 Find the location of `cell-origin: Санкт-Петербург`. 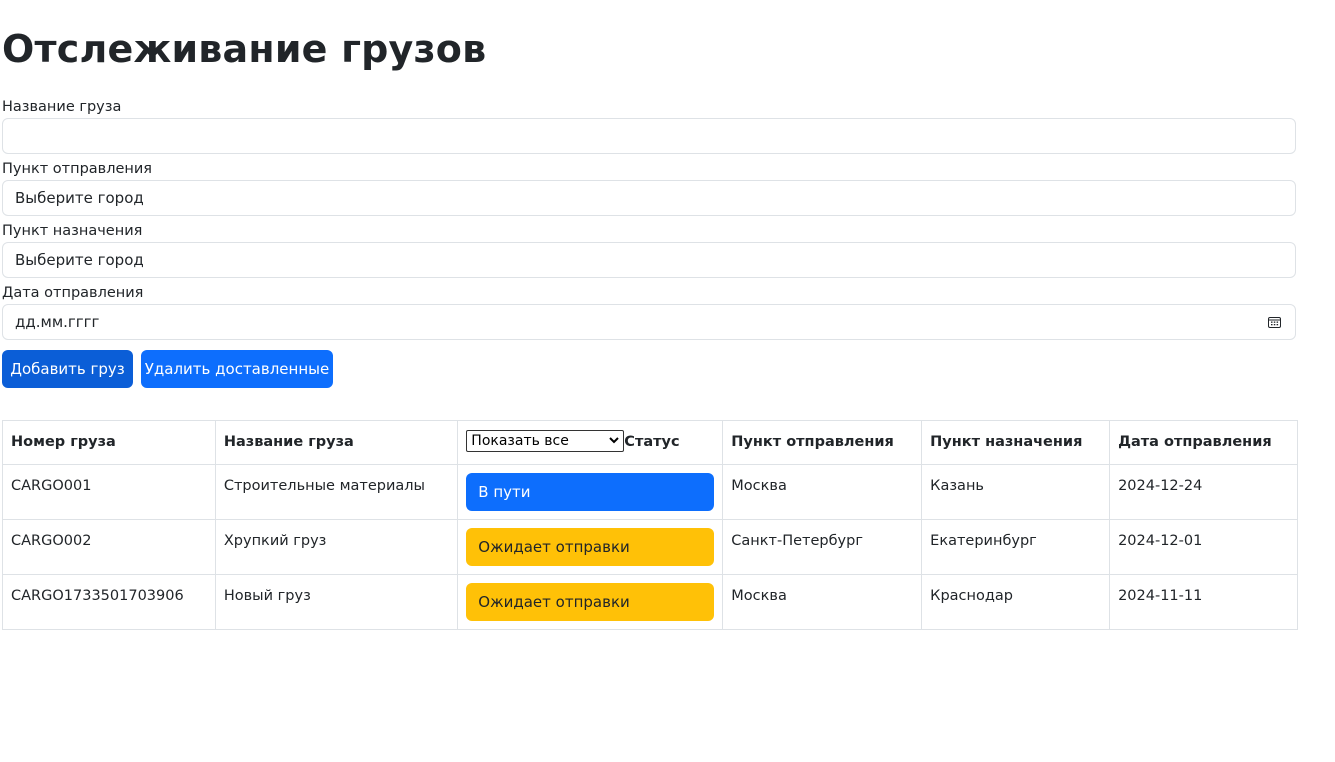

cell-origin: Санкт-Петербург is located at coordinates (822, 547).